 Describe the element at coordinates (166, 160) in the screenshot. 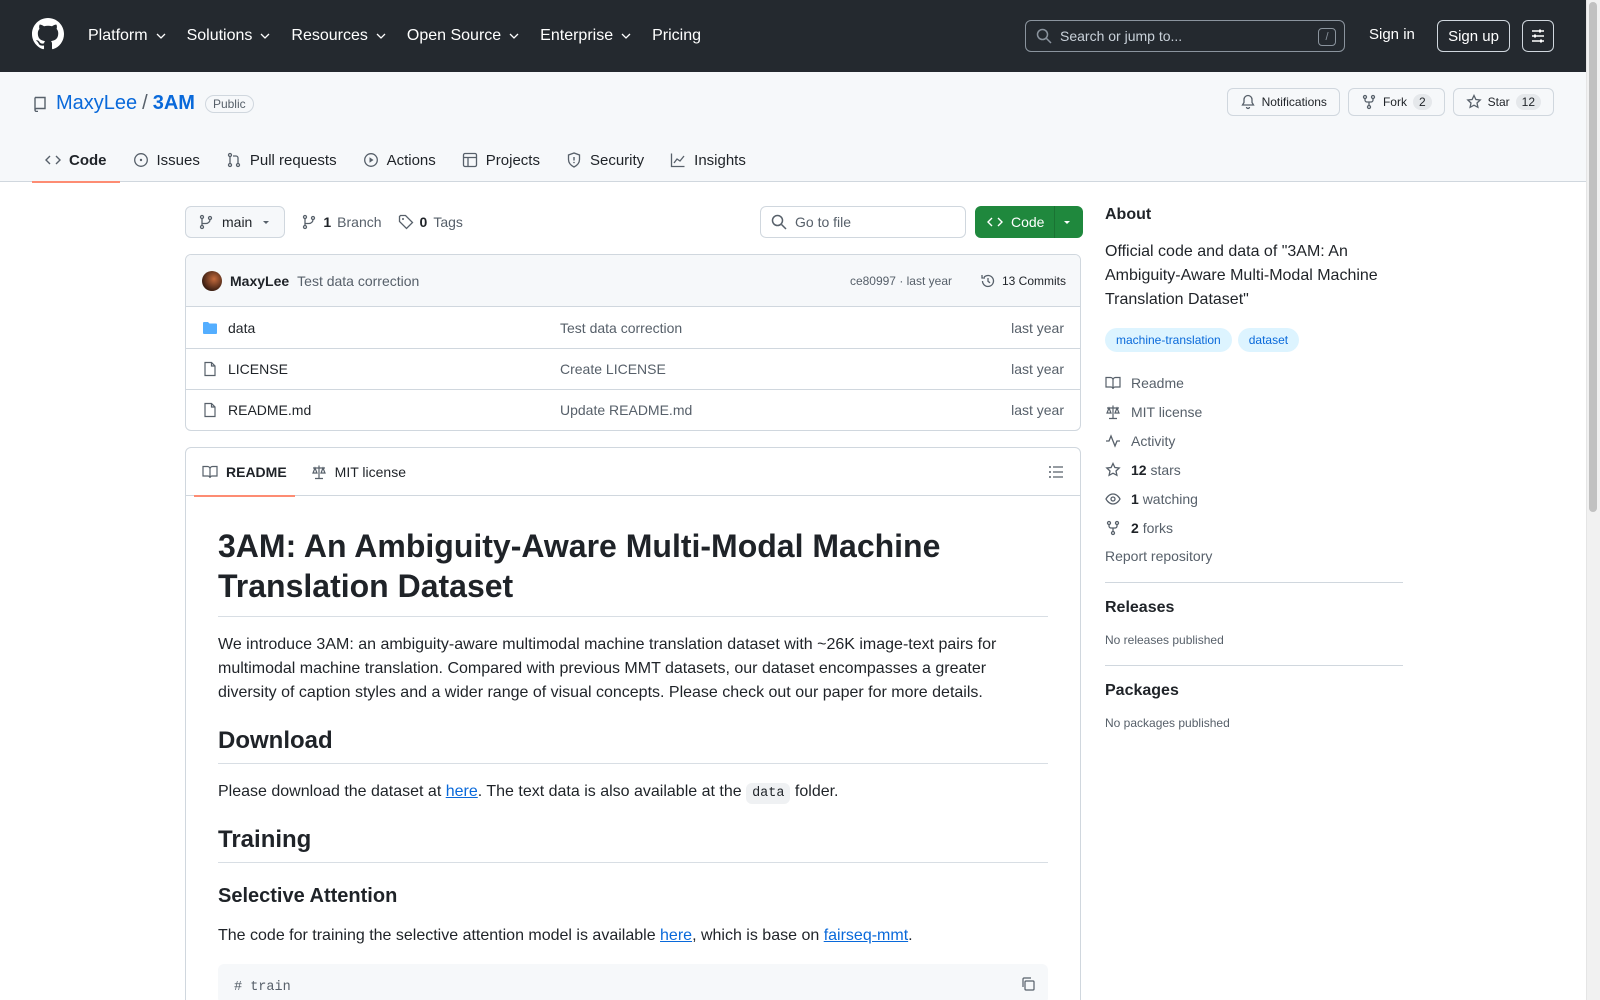

I see `tab-issues: Issues` at that location.